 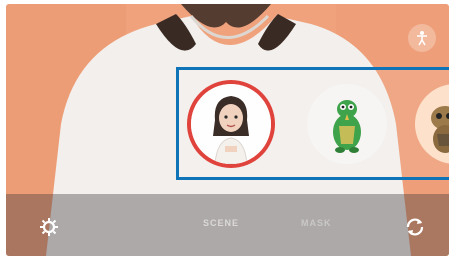 I want to click on dinosaur-icon, so click(x=347, y=126).